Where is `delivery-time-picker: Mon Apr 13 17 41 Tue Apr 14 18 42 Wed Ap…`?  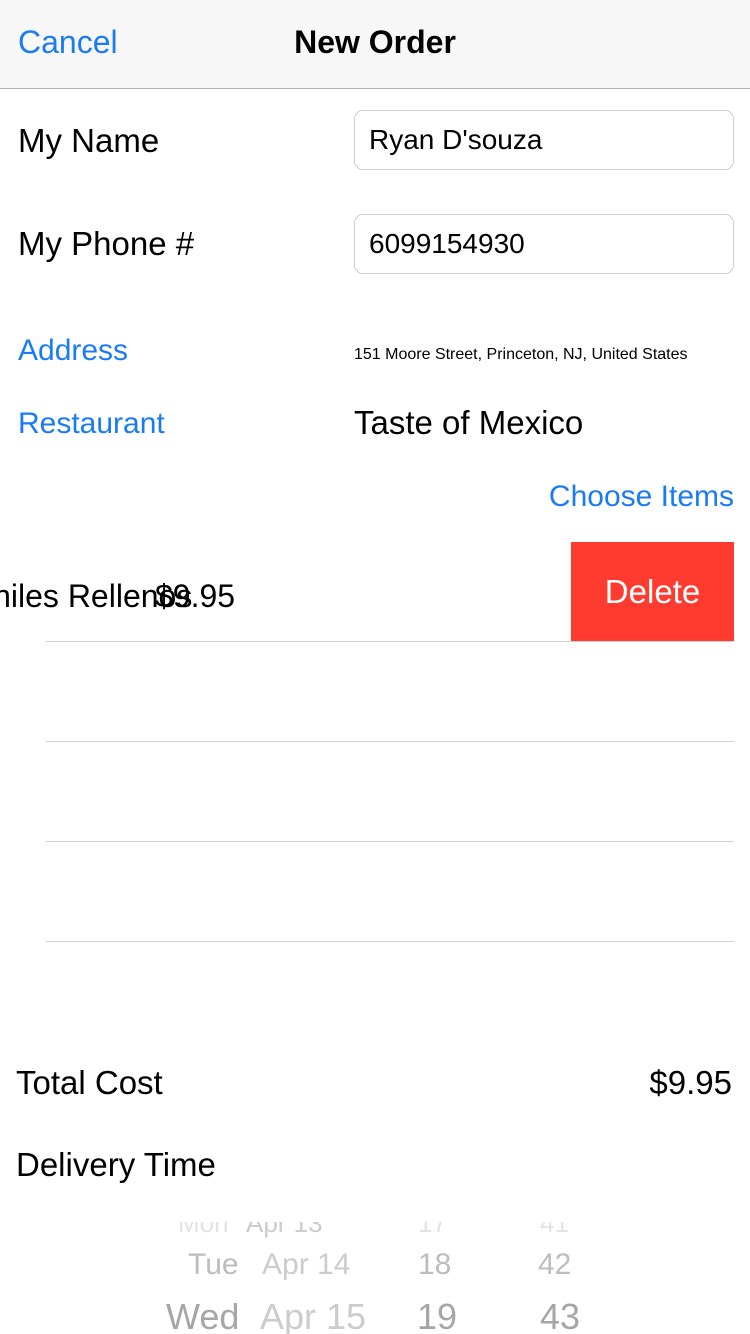 delivery-time-picker: Mon Apr 13 17 41 Tue Apr 14 18 42 Wed Ap… is located at coordinates (375, 1278).